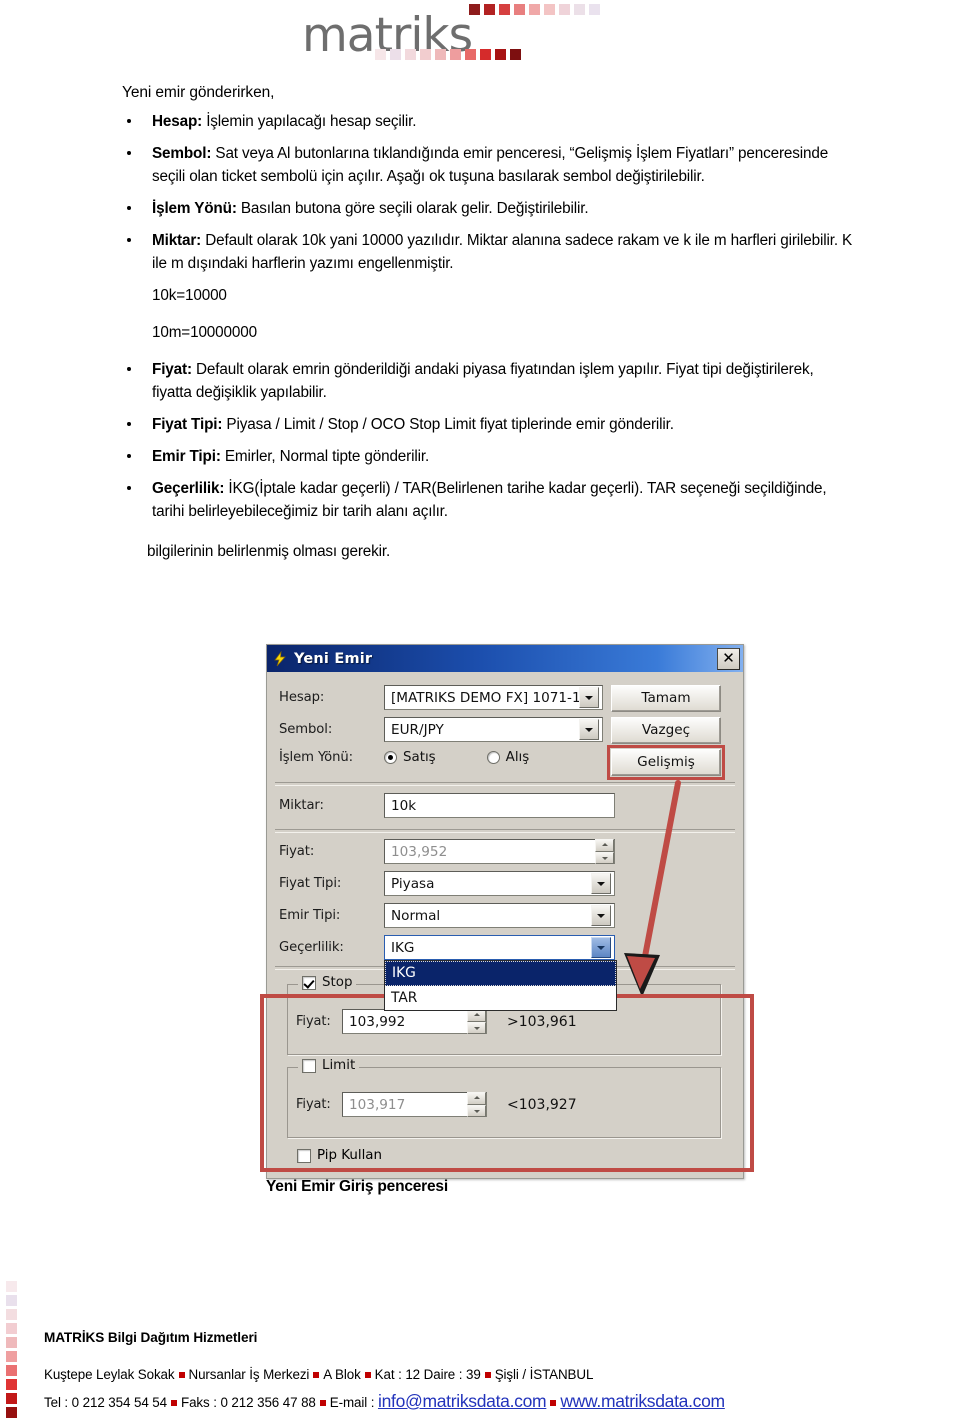  Describe the element at coordinates (499, 805) in the screenshot. I see `miktar-input: 10k` at that location.